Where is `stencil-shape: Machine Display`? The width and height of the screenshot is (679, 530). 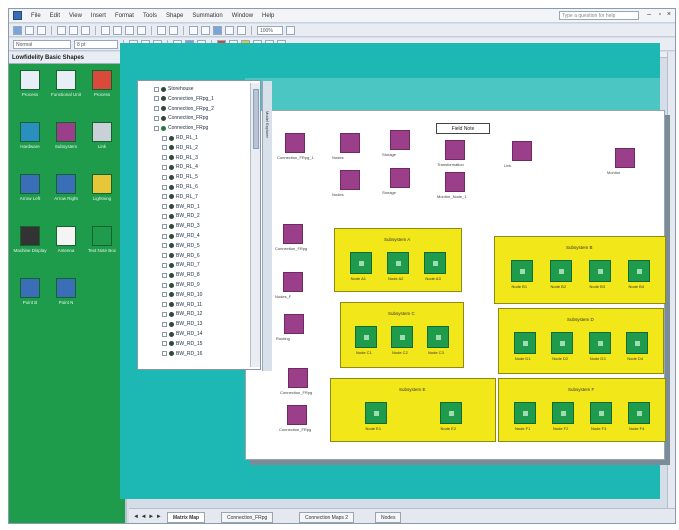
stencil-shape: Machine Display is located at coordinates (30, 249).